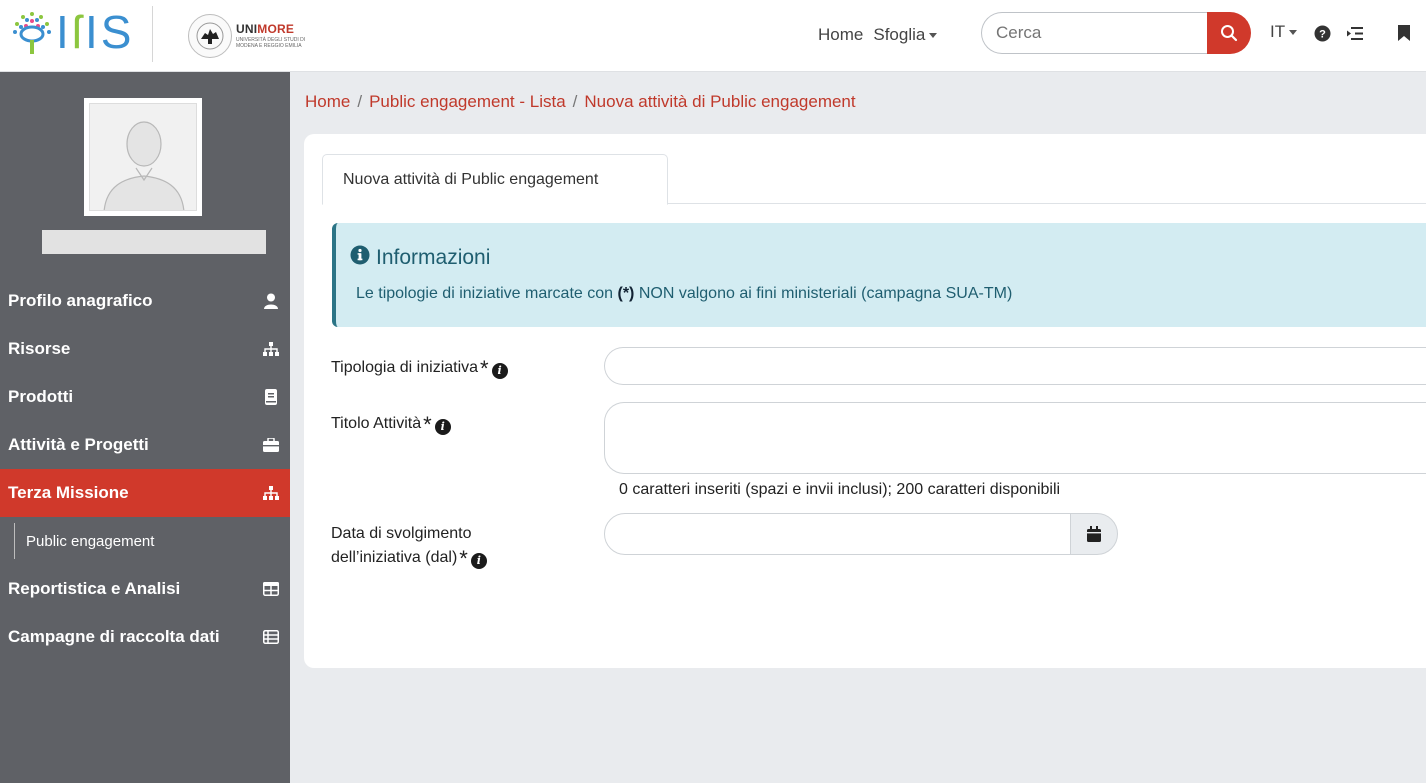  What do you see at coordinates (874, 179) in the screenshot?
I see `tab-bar: Nuova attività di Public engagement` at bounding box center [874, 179].